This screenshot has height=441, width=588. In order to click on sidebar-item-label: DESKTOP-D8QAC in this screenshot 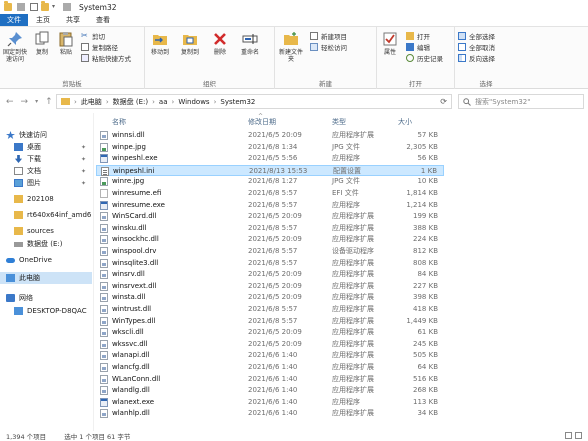, I will do `click(57, 311)`.